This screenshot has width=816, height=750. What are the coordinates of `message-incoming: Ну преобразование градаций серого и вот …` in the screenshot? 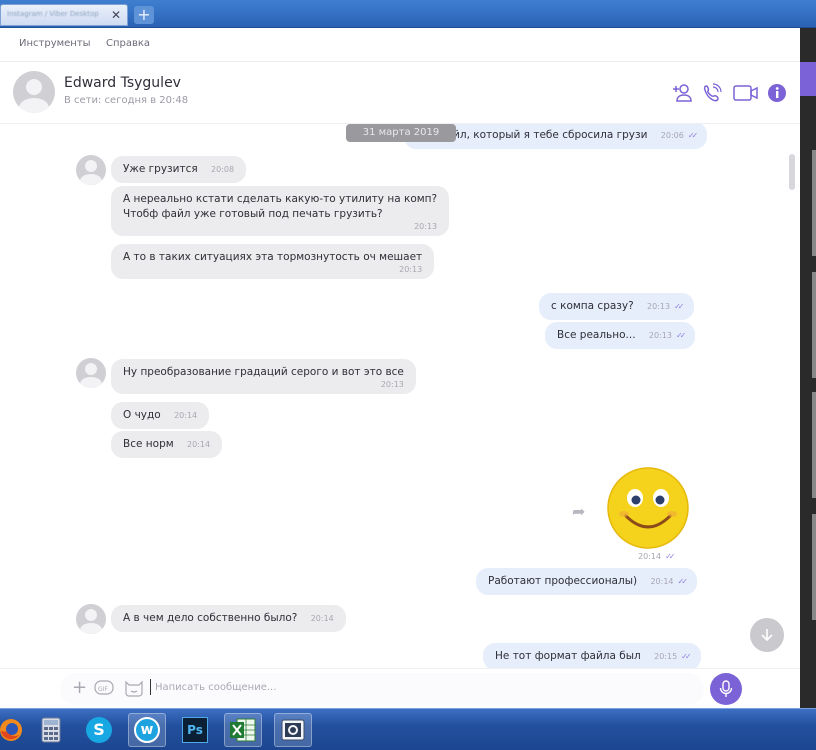 It's located at (263, 376).